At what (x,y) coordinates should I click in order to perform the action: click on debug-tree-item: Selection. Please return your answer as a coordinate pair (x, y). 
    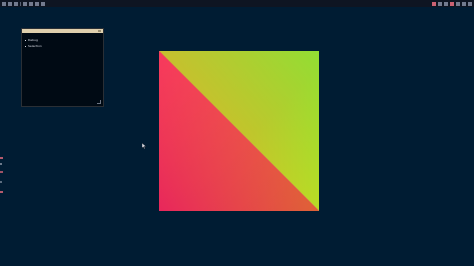
    Looking at the image, I should click on (62, 46).